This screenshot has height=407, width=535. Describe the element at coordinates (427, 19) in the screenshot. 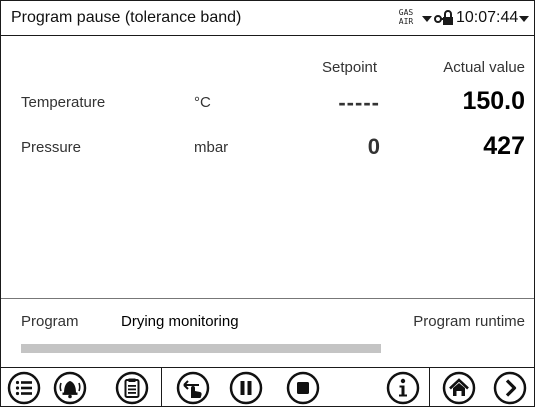

I see `gas-mode-dropdown-icon` at that location.